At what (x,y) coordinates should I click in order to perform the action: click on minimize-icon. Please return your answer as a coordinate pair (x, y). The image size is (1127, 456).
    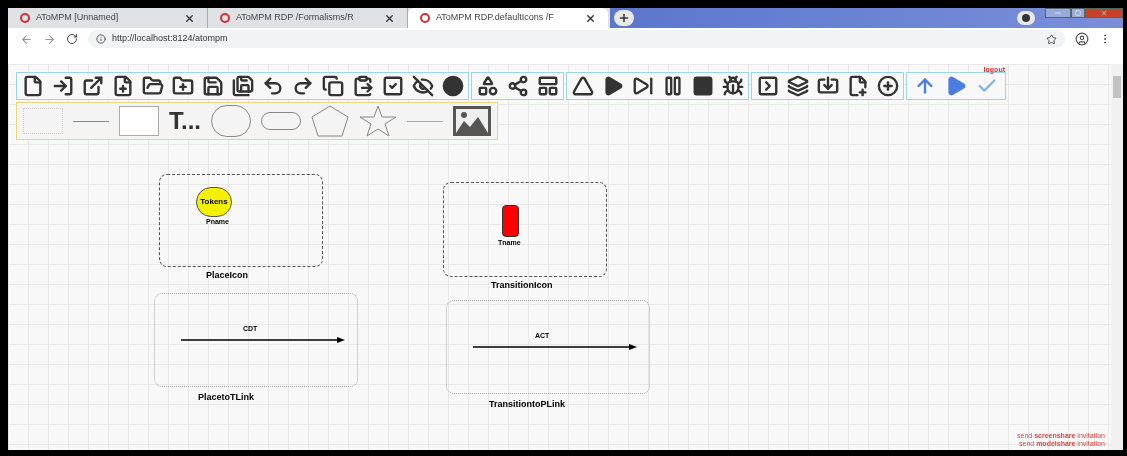
    Looking at the image, I should click on (1058, 13).